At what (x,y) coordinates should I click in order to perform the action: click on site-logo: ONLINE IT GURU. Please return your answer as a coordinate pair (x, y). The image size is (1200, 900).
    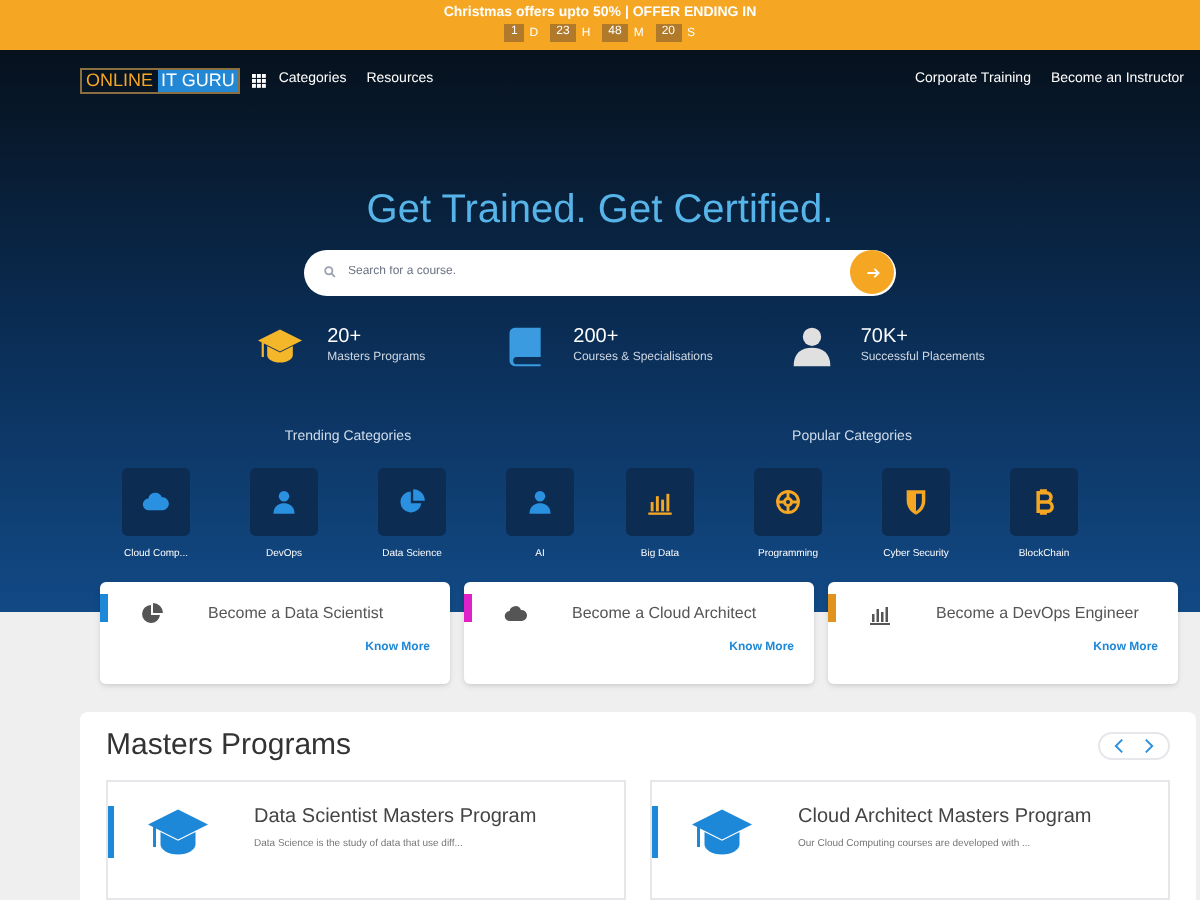
    Looking at the image, I should click on (160, 81).